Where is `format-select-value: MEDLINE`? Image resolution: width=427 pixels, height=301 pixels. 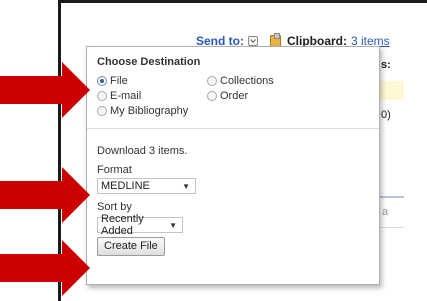
format-select-value: MEDLINE is located at coordinates (125, 186).